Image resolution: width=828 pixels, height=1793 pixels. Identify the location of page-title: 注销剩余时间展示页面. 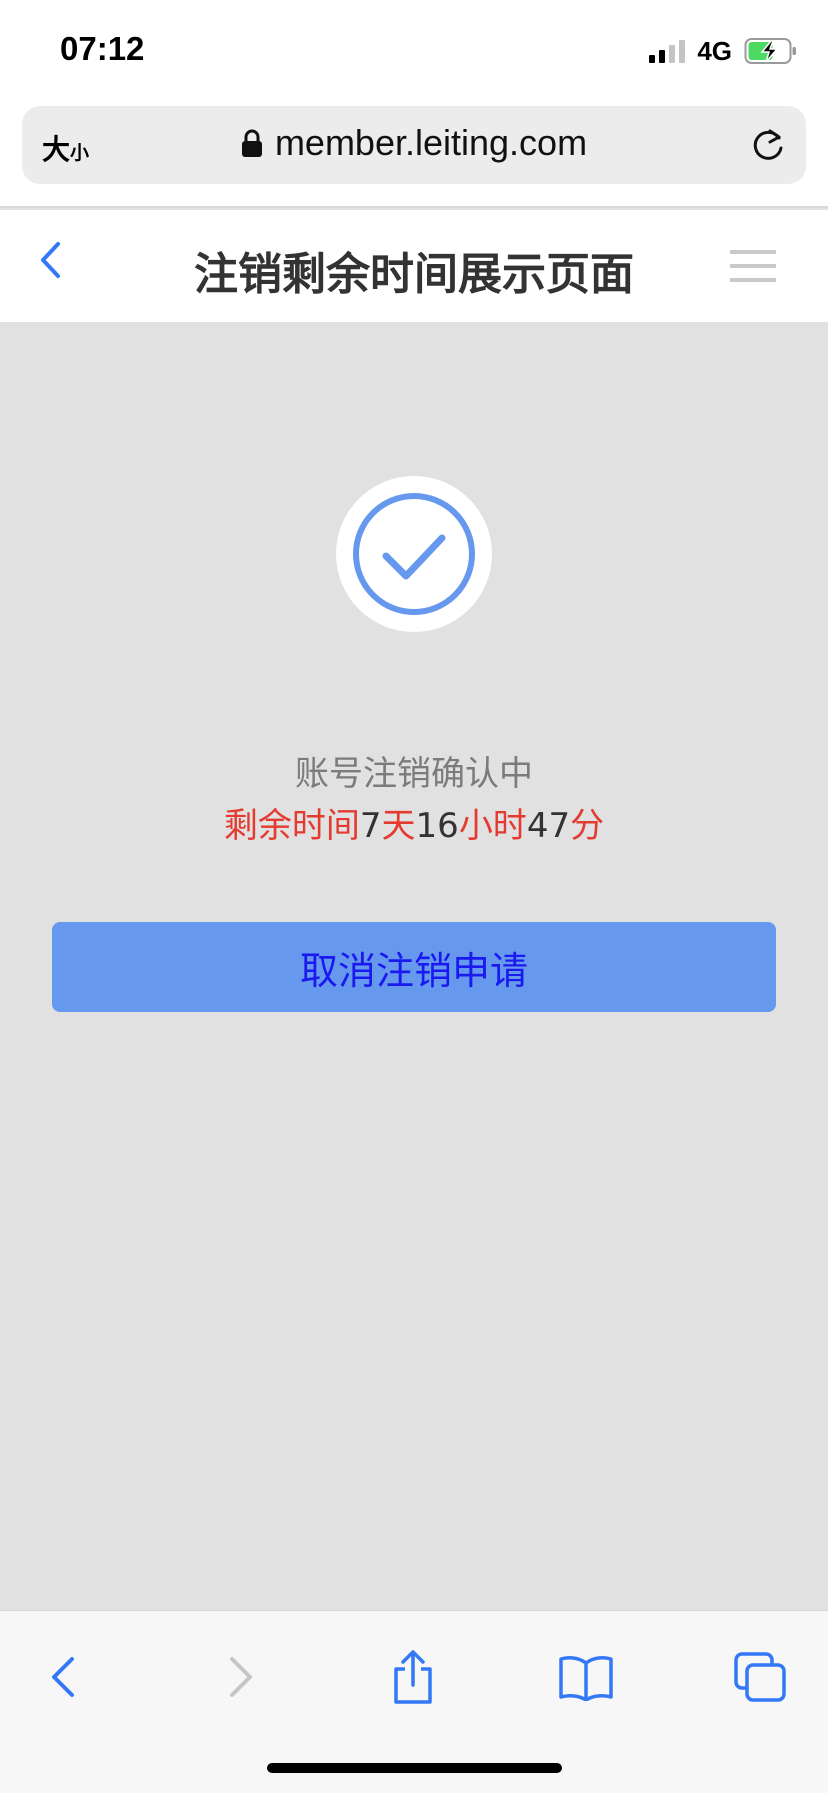
(414, 274).